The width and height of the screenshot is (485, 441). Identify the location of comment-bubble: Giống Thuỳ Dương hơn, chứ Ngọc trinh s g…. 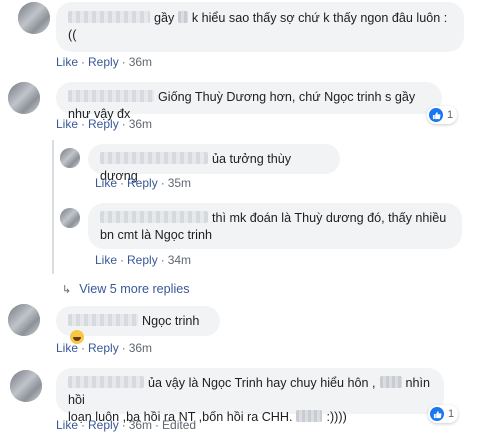
(249, 101).